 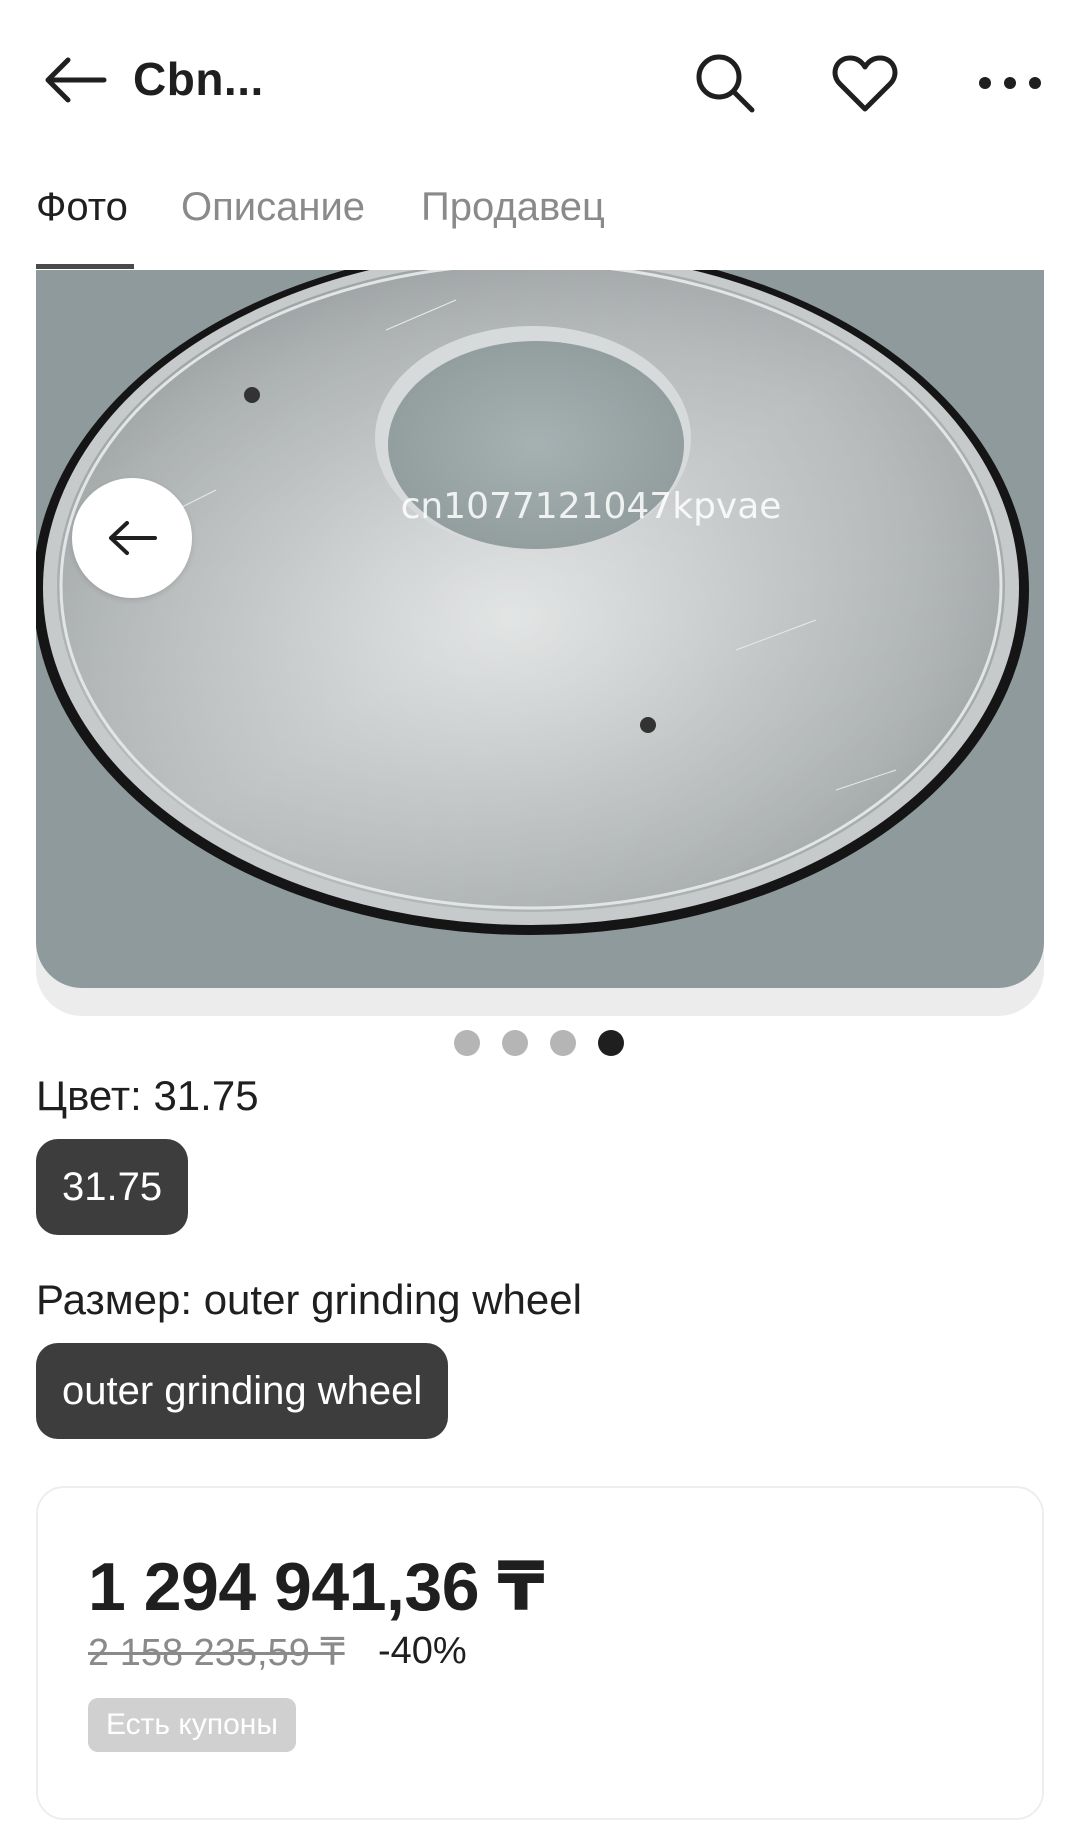 I want to click on pagination-dot-active, so click(x=611, y=1043).